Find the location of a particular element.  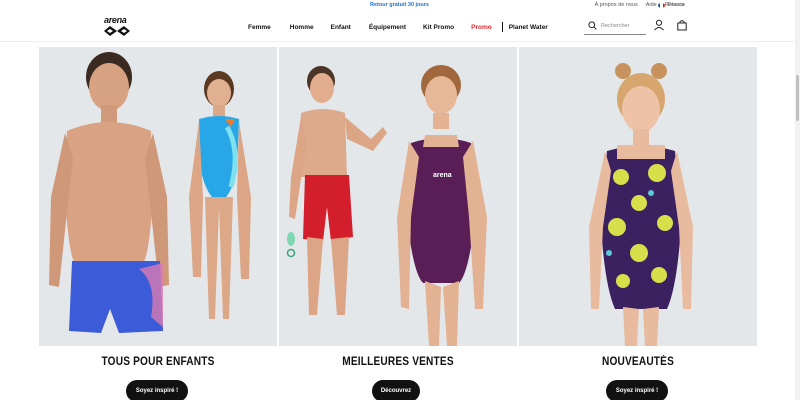

locale-label: France is located at coordinates (677, 5).